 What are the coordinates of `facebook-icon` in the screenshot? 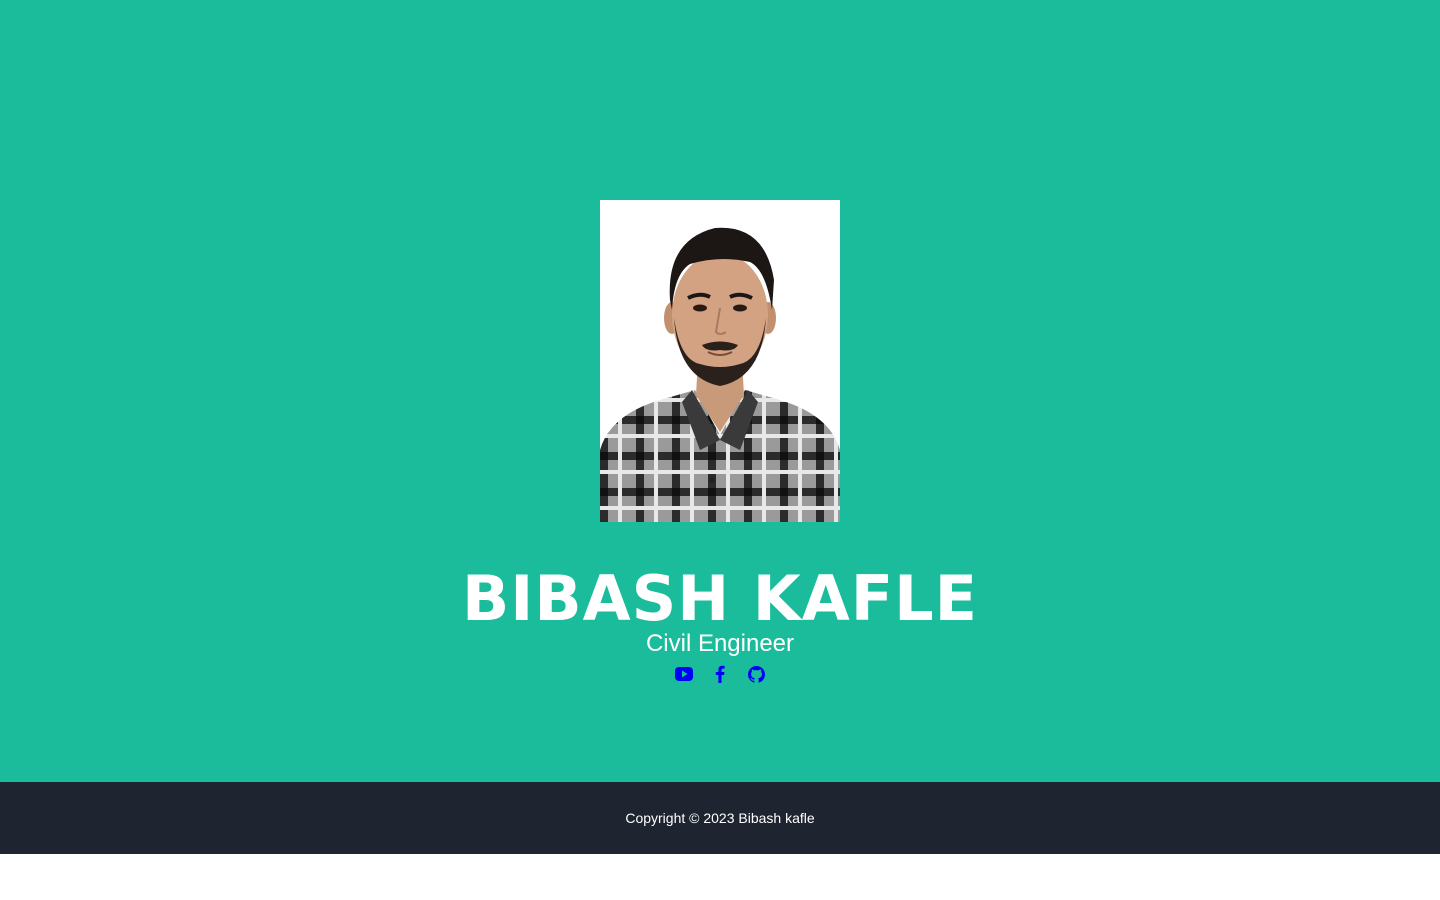 It's located at (720, 674).